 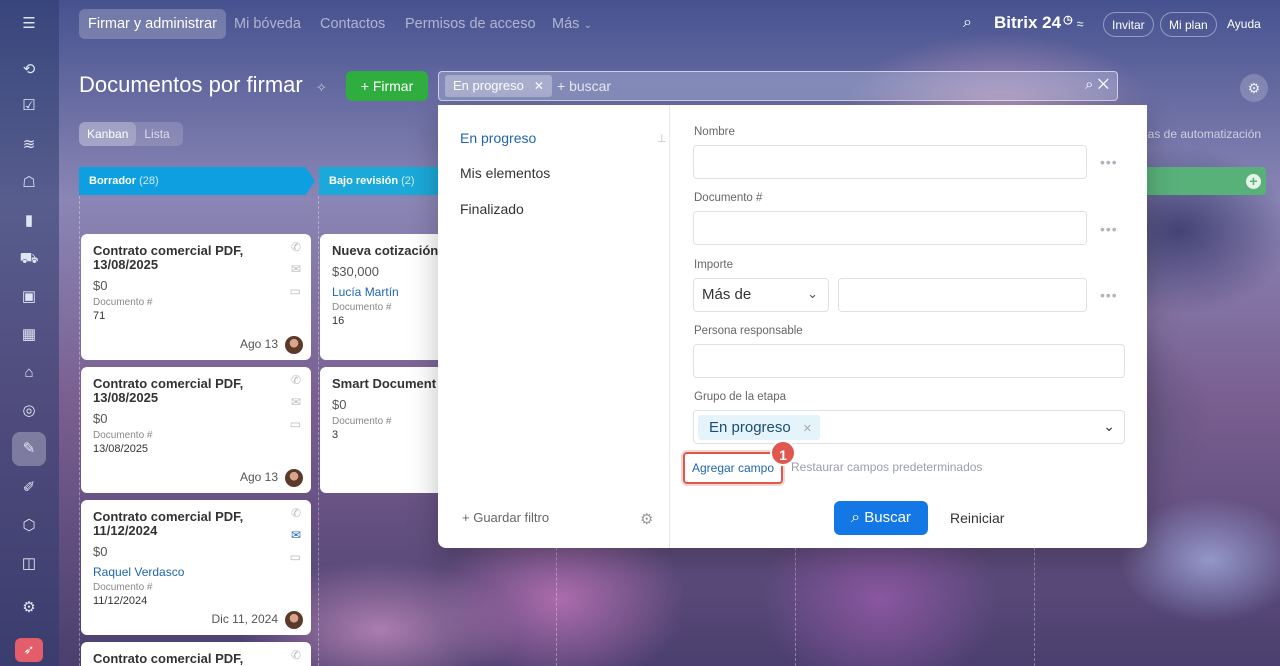 What do you see at coordinates (505, 173) in the screenshot?
I see `preset-my-items: Mis elementos` at bounding box center [505, 173].